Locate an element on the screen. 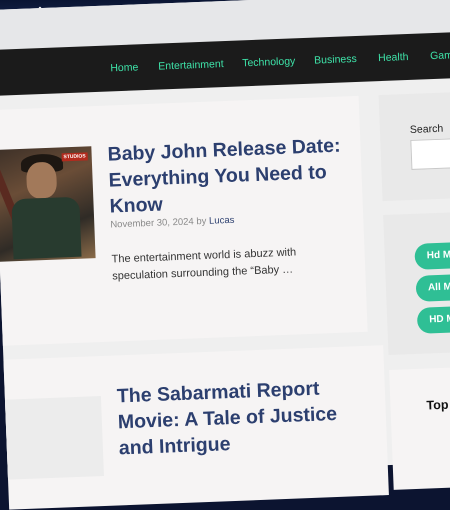  tag-pill: Hd Mo is located at coordinates (432, 255).